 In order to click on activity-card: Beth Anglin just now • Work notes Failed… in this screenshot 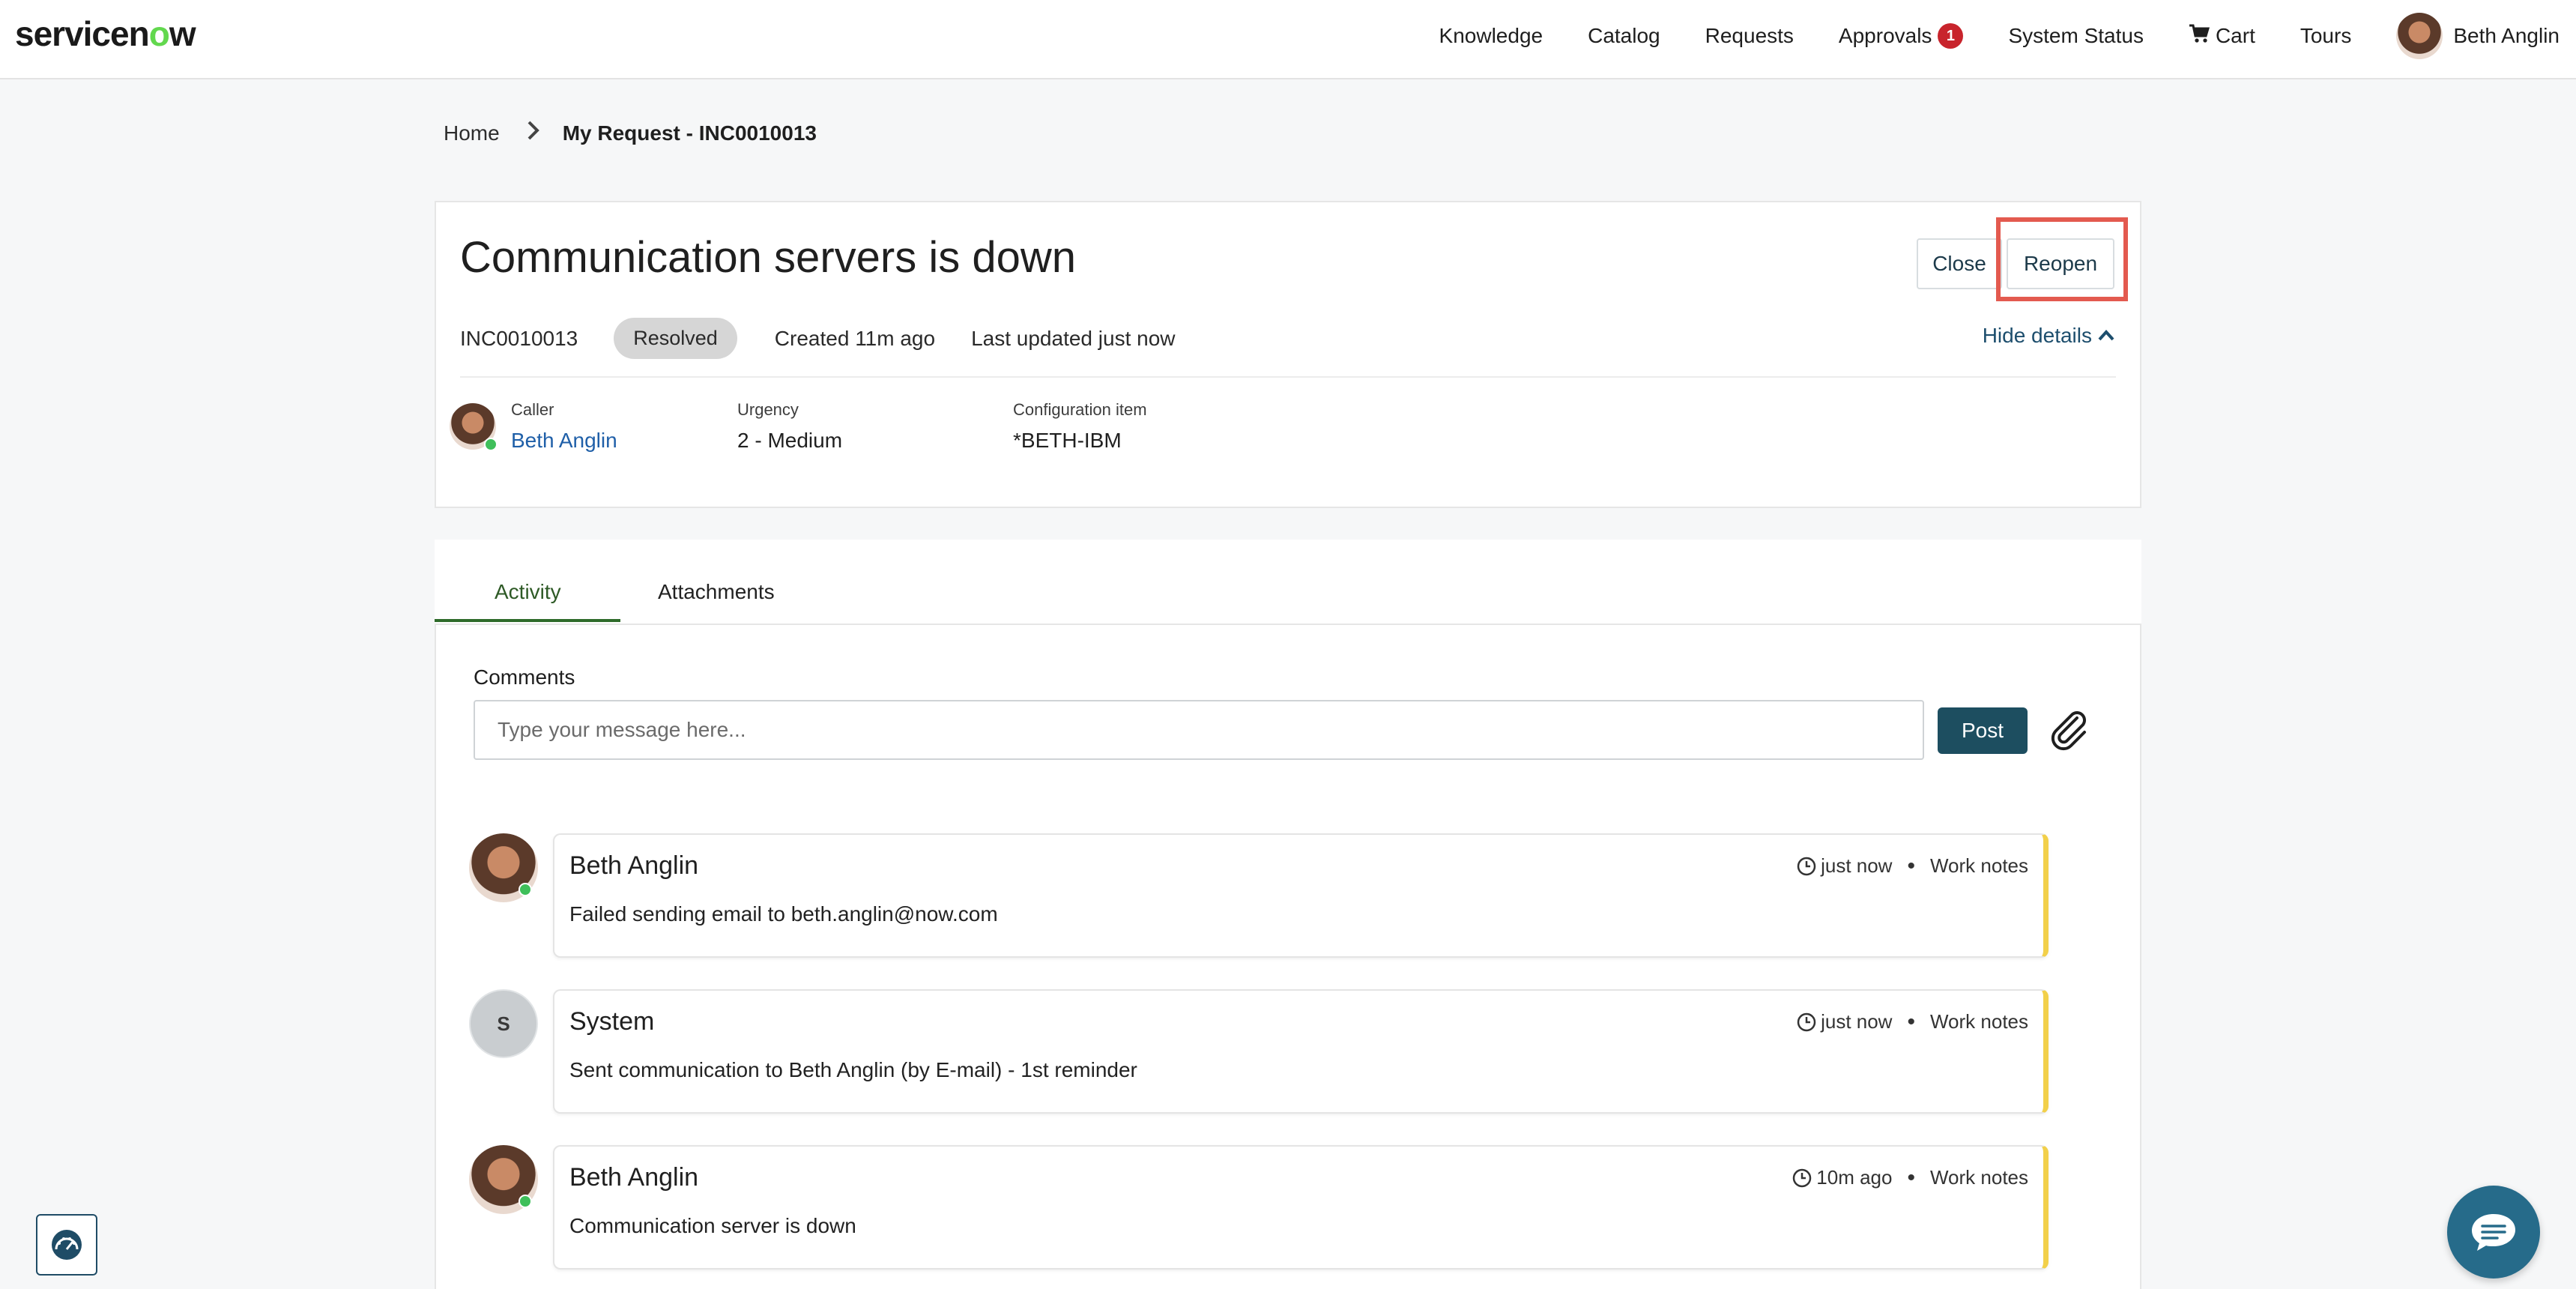, I will do `click(1301, 895)`.